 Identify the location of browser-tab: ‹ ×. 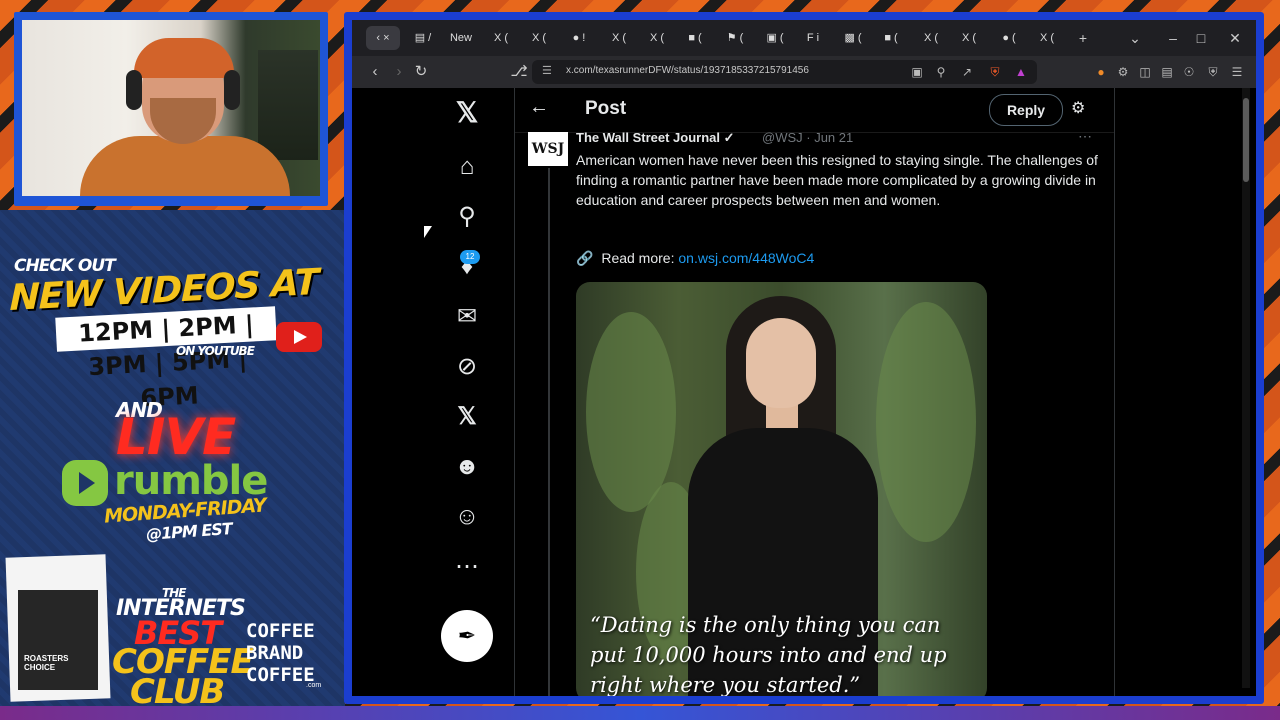
(383, 38).